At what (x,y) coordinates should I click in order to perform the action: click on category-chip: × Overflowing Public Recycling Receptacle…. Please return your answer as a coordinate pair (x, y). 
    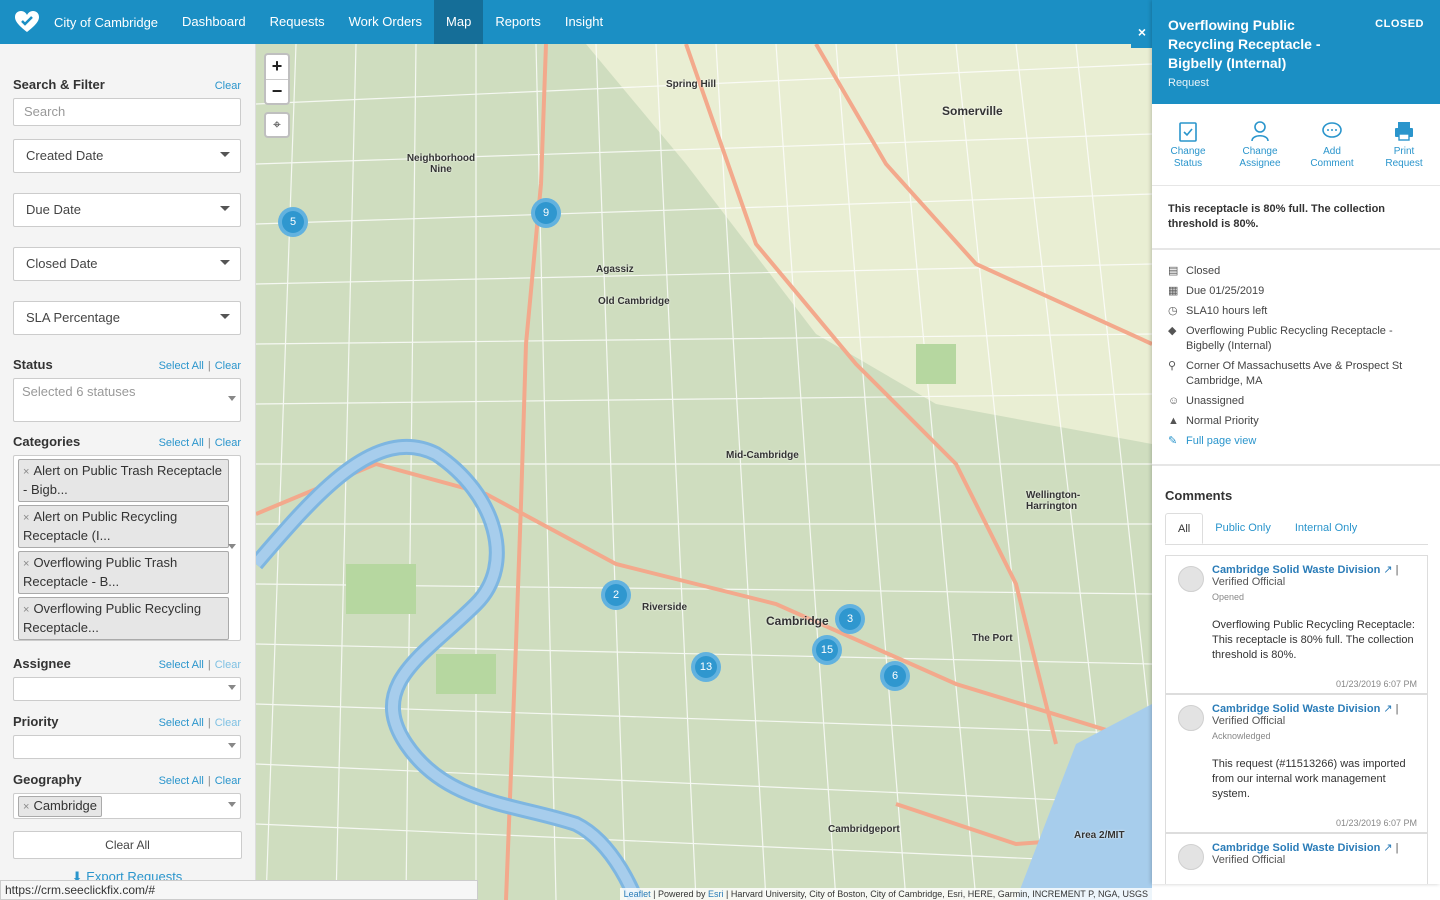
    Looking at the image, I should click on (123, 618).